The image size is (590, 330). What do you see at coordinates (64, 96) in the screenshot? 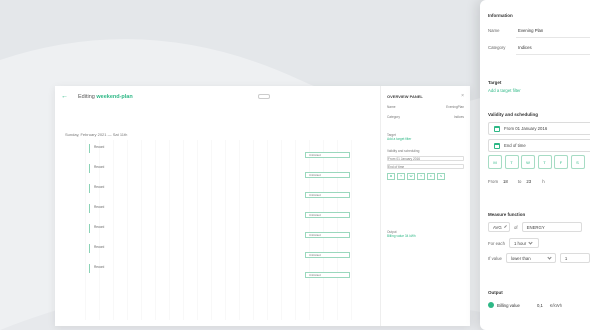
I see `back-arrow-icon: ←` at bounding box center [64, 96].